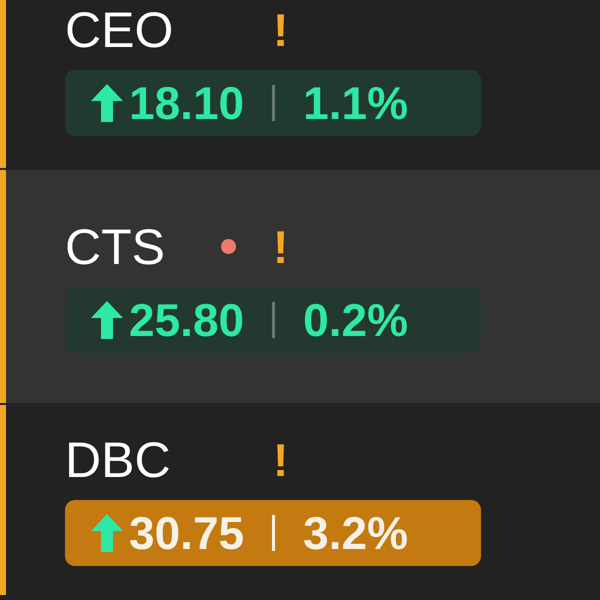 Image resolution: width=600 pixels, height=600 pixels. I want to click on price-value: 30.75, so click(186, 533).